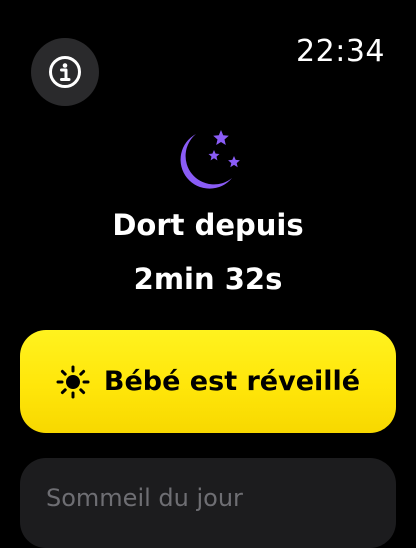 The width and height of the screenshot is (416, 548). I want to click on clock-time: 22:34, so click(340, 51).